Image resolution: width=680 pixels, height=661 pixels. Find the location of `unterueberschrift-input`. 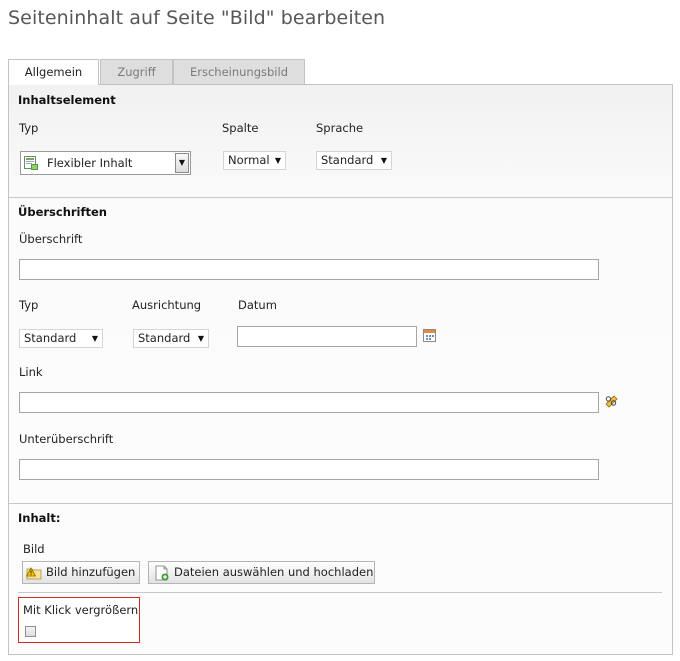

unterueberschrift-input is located at coordinates (309, 469).